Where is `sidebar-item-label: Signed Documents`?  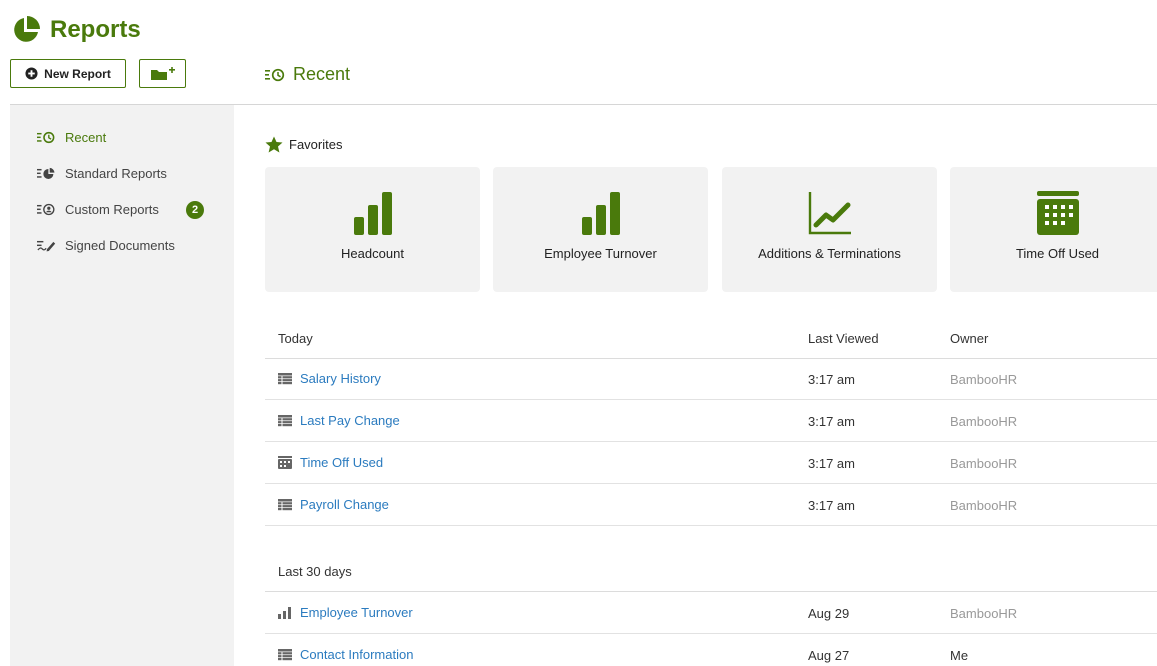 sidebar-item-label: Signed Documents is located at coordinates (120, 245).